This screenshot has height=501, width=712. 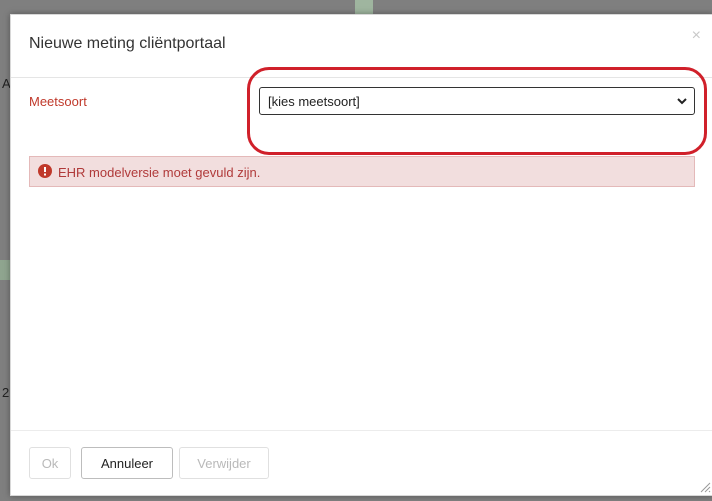 What do you see at coordinates (127, 43) in the screenshot?
I see `dialog-title: Nieuwe meting cliëntportaal` at bounding box center [127, 43].